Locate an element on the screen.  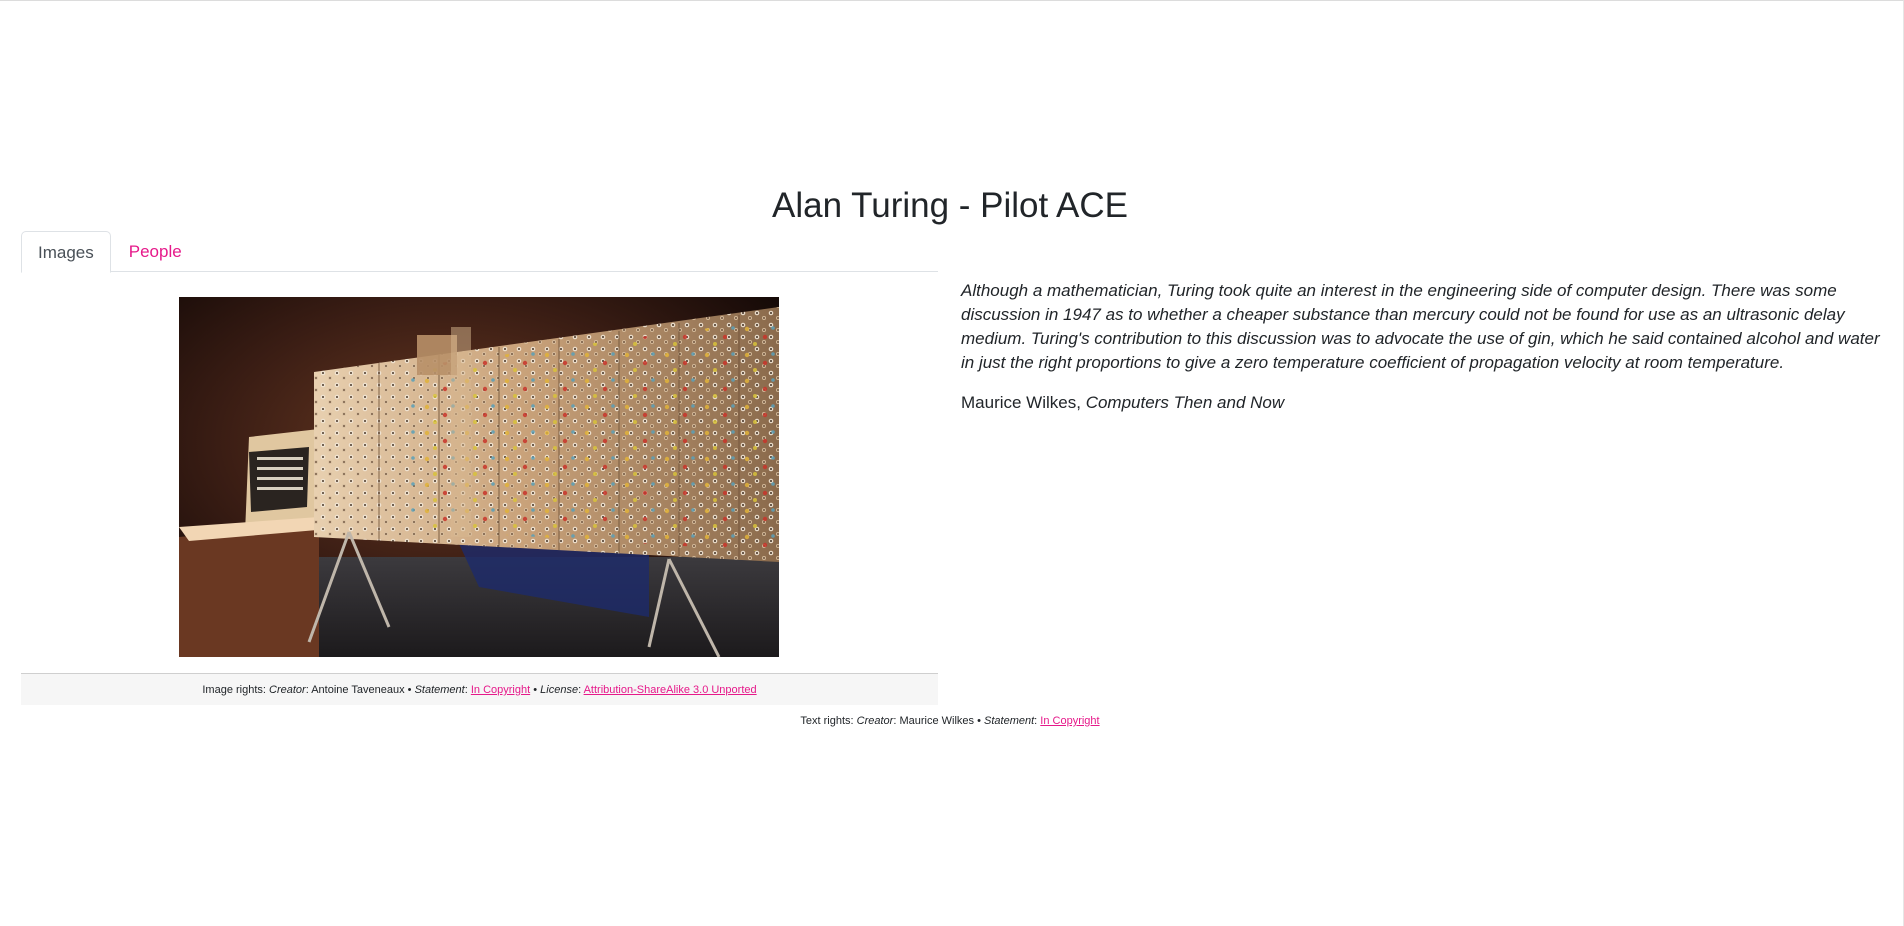
pilot-ace-image is located at coordinates (479, 477).